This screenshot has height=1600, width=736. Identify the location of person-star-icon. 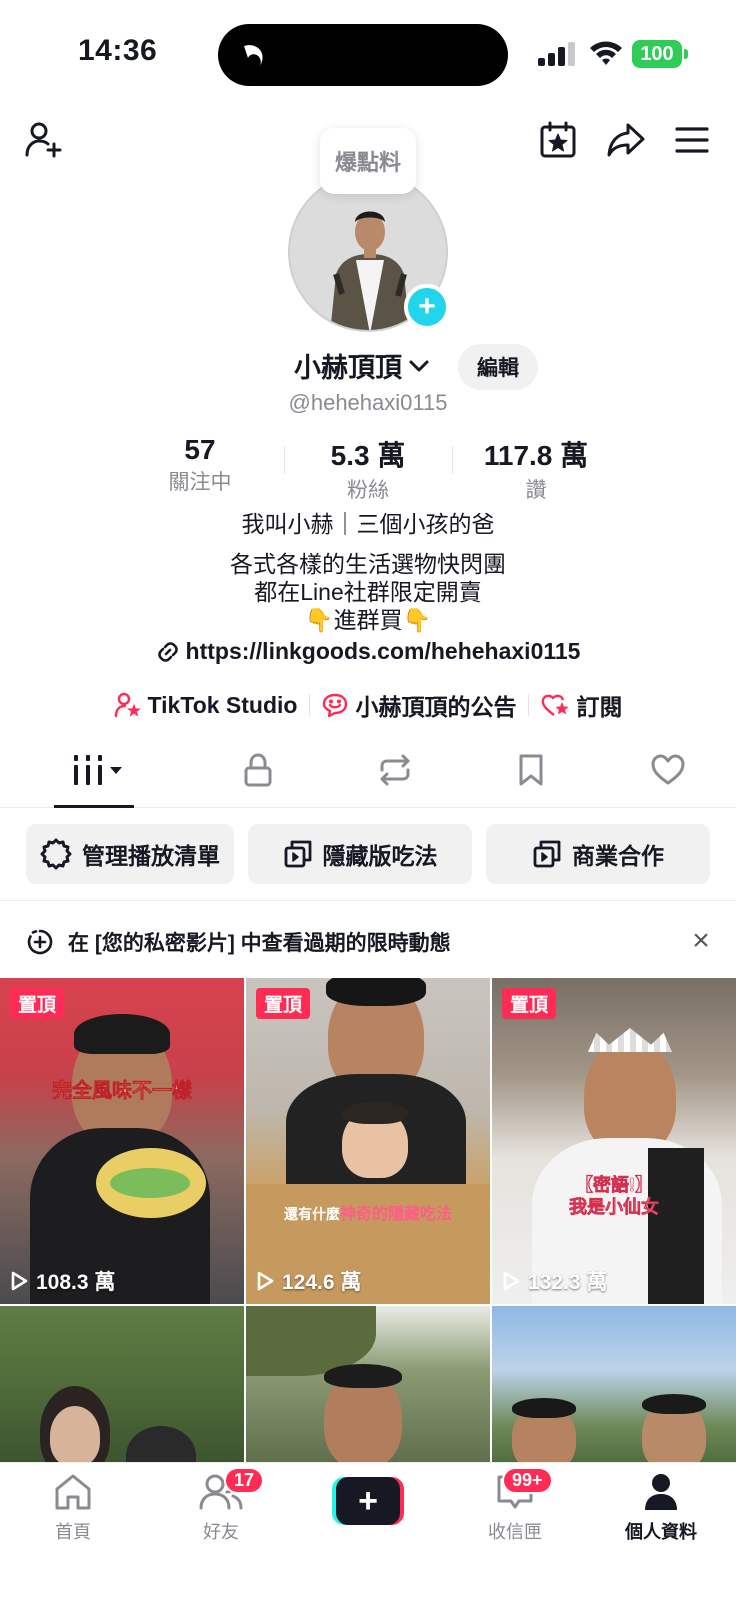
(127, 705).